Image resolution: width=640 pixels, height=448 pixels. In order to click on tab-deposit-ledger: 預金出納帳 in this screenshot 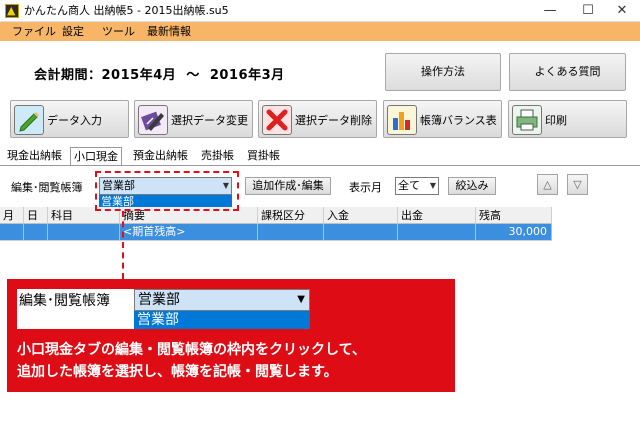, I will do `click(160, 156)`.